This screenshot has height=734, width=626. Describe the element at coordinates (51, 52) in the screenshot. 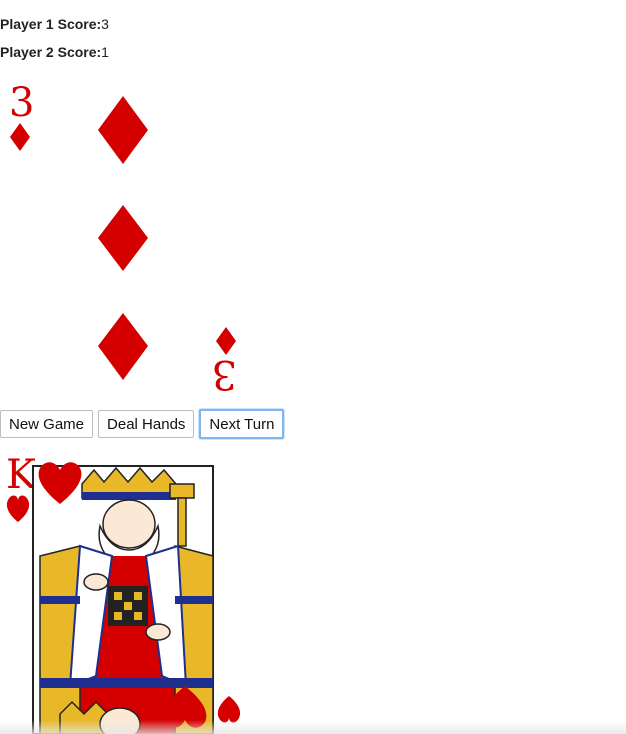

I see `player2-score-label: Player 2 Score:` at that location.